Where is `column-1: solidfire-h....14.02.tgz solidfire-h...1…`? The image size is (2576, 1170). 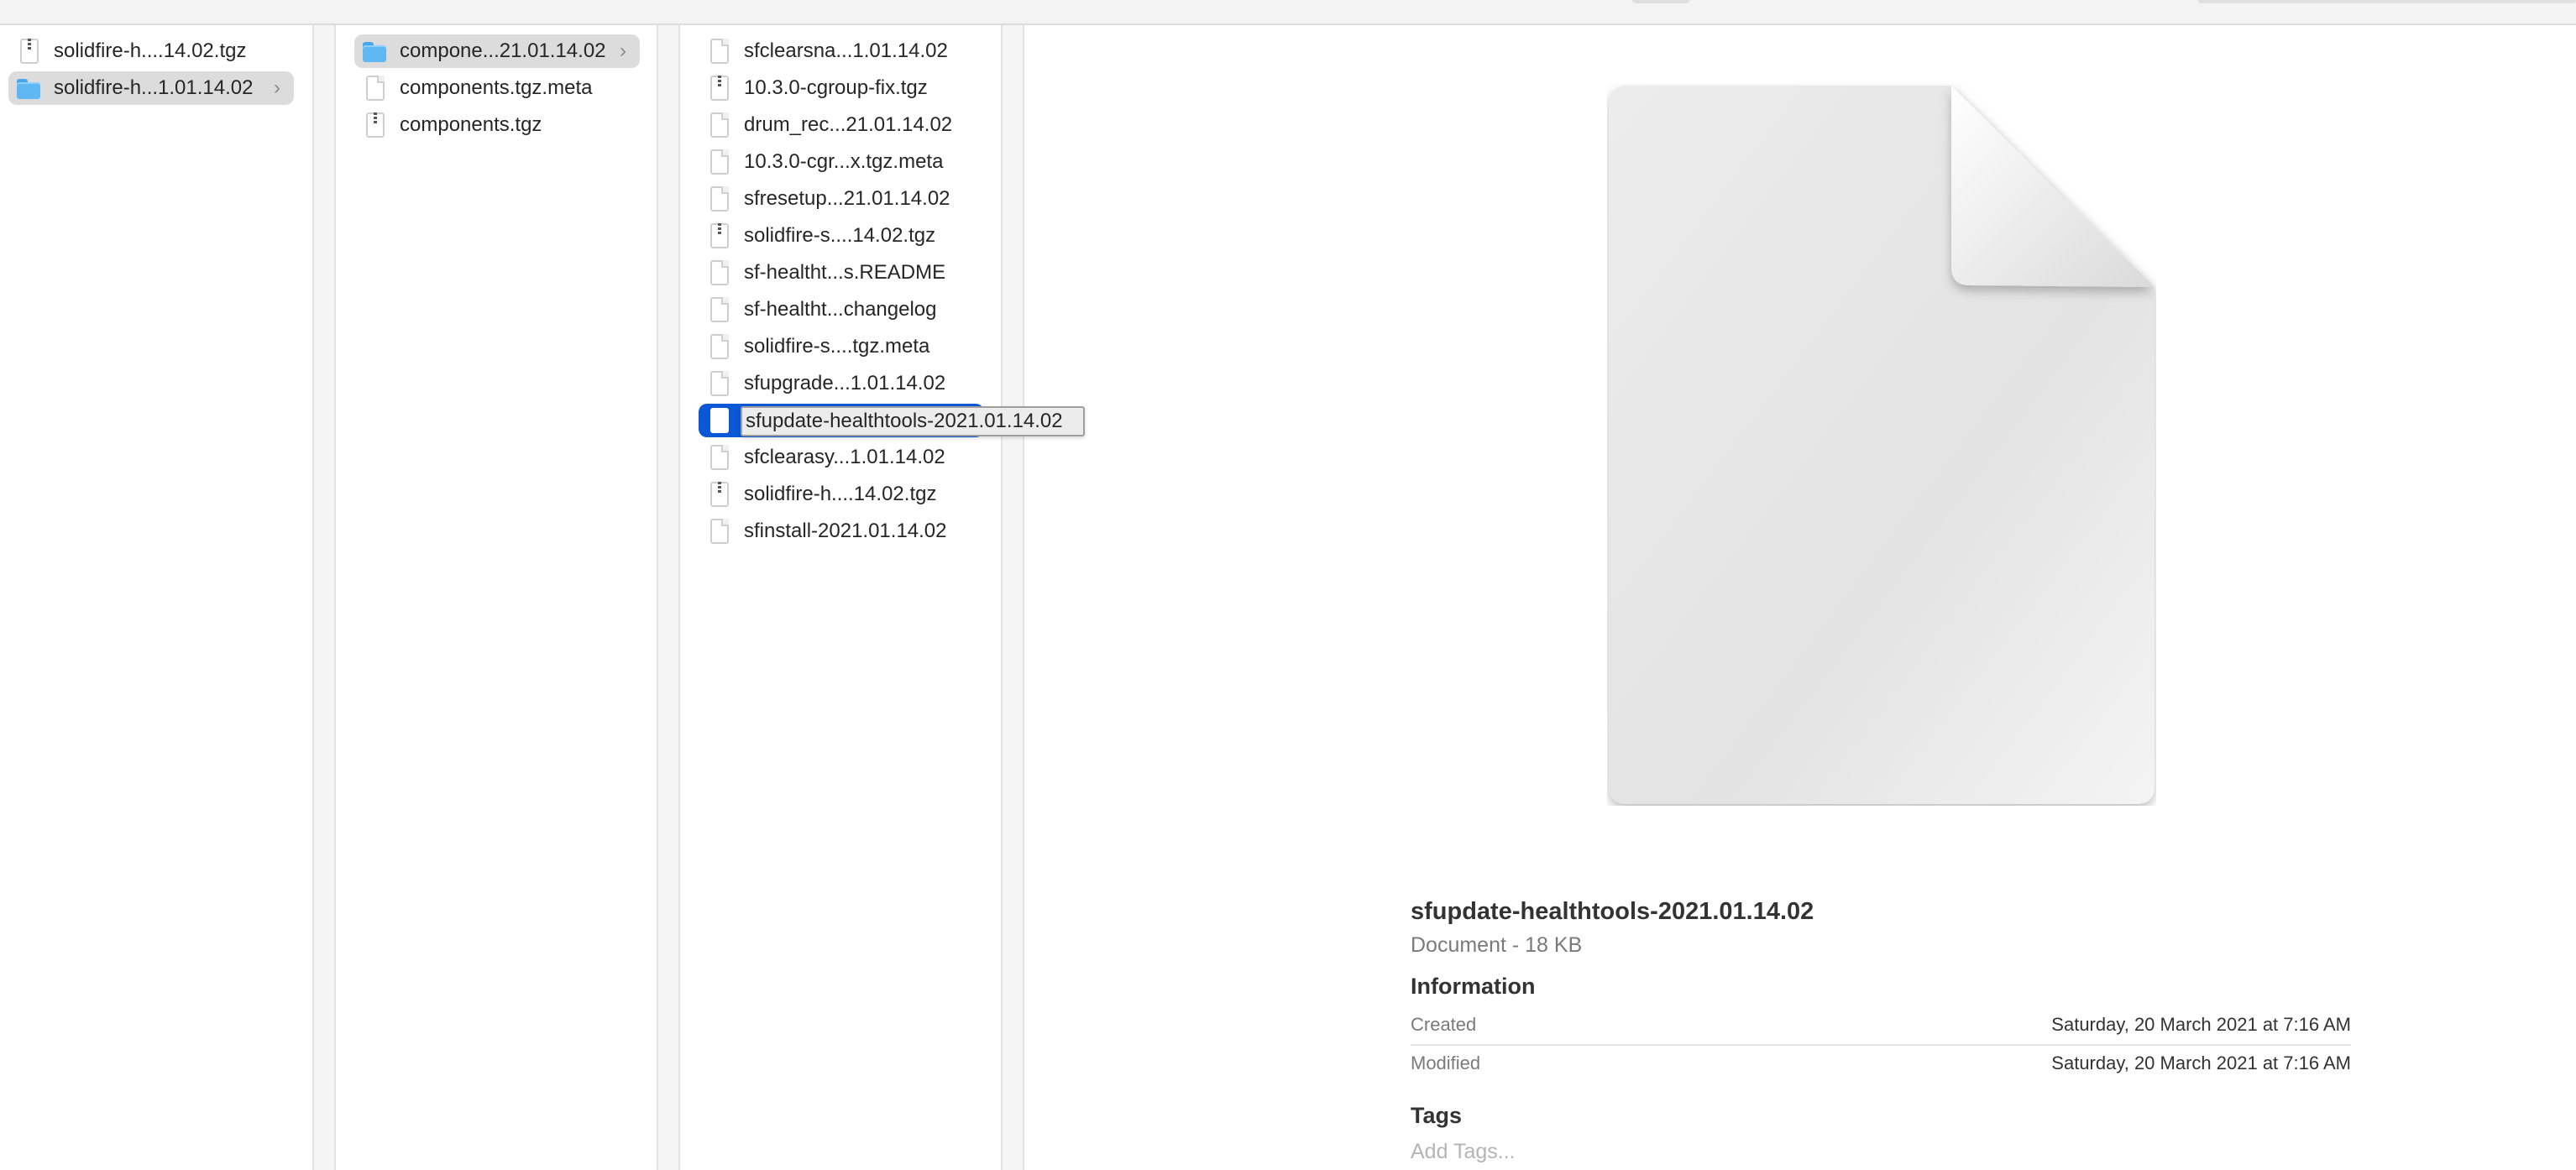
column-1: solidfire-h....14.02.tgz solidfire-h...1… is located at coordinates (156, 597).